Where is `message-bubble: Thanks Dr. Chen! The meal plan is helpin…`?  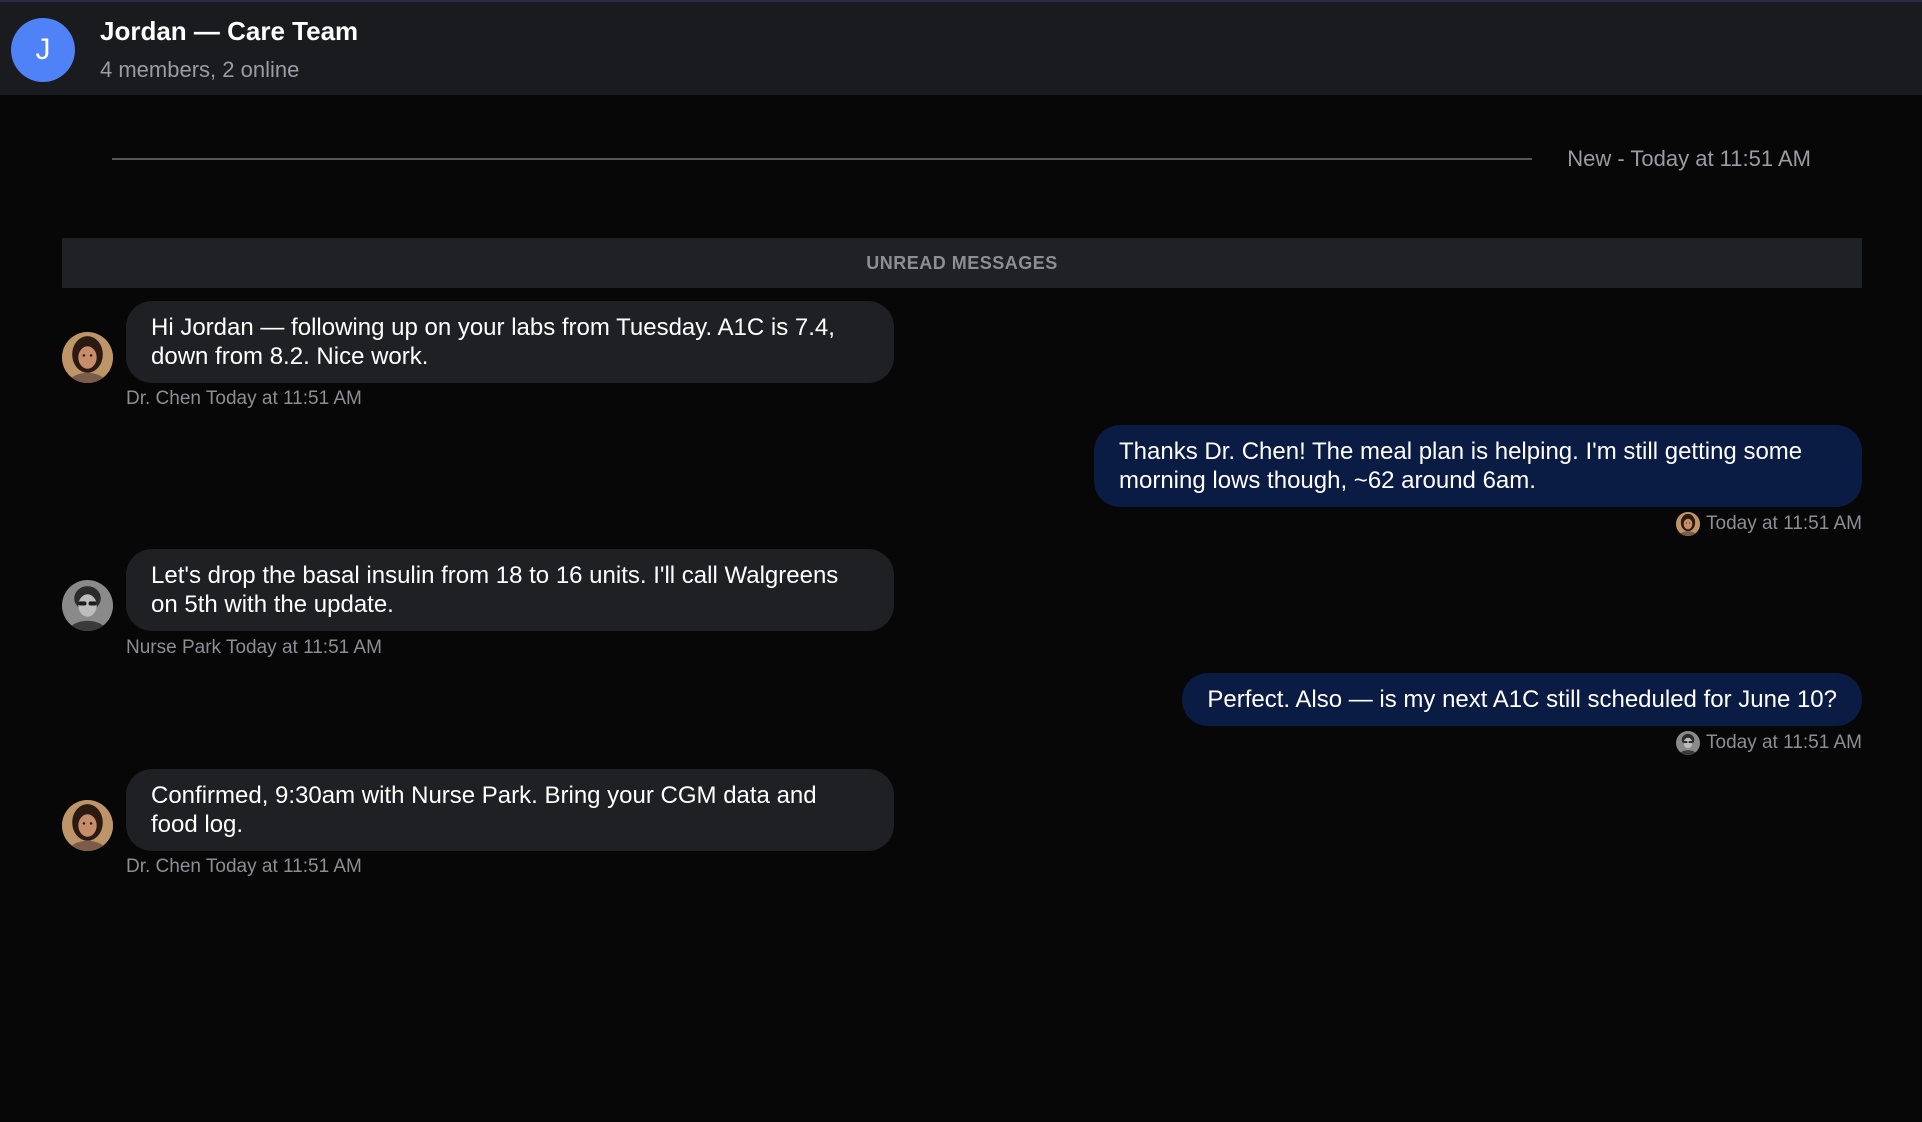
message-bubble: Thanks Dr. Chen! The meal plan is helpin… is located at coordinates (1478, 466).